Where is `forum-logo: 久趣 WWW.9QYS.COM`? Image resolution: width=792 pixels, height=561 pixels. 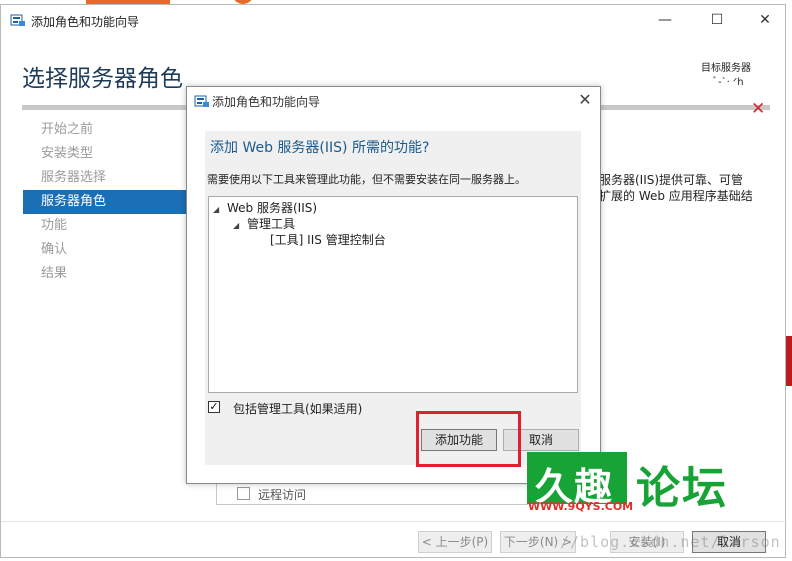 forum-logo: 久趣 WWW.9QYS.COM is located at coordinates (580, 485).